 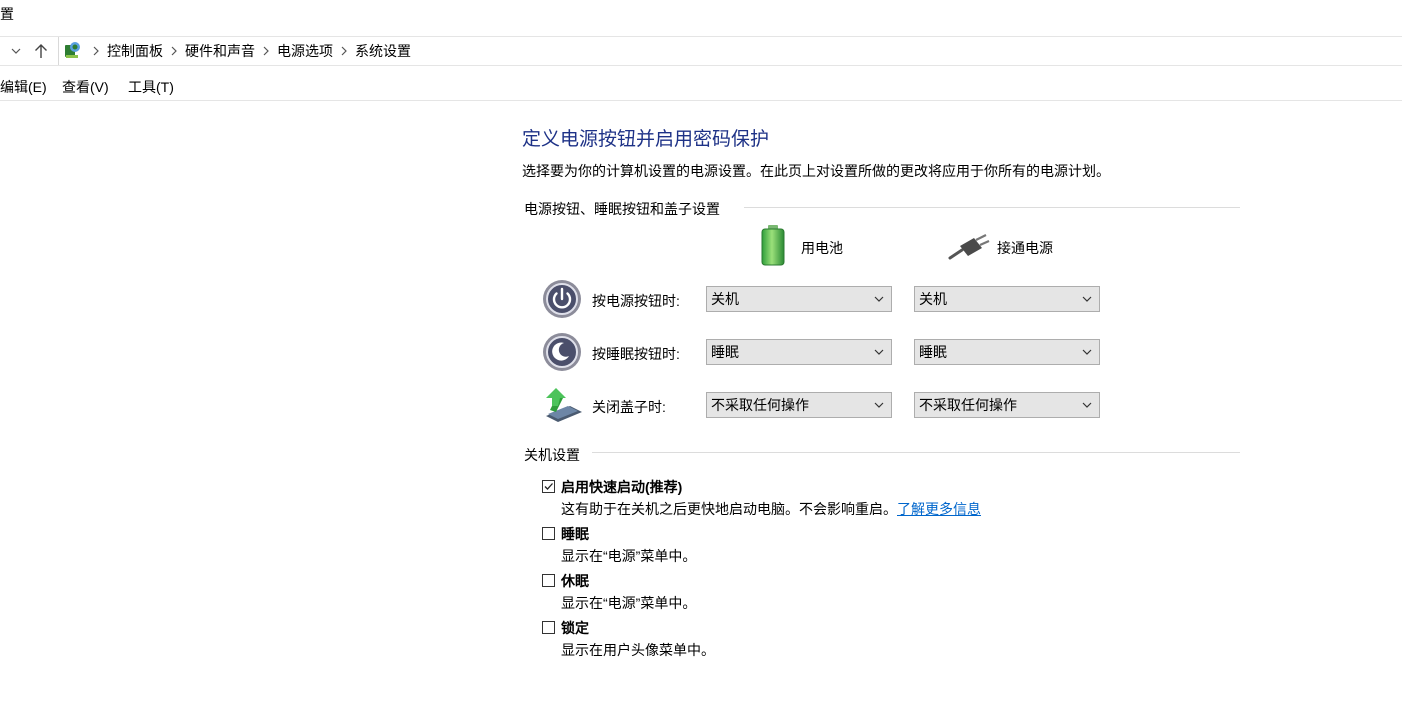 What do you see at coordinates (799, 352) in the screenshot?
I see `sleep-button-battery-select: 睡眠` at bounding box center [799, 352].